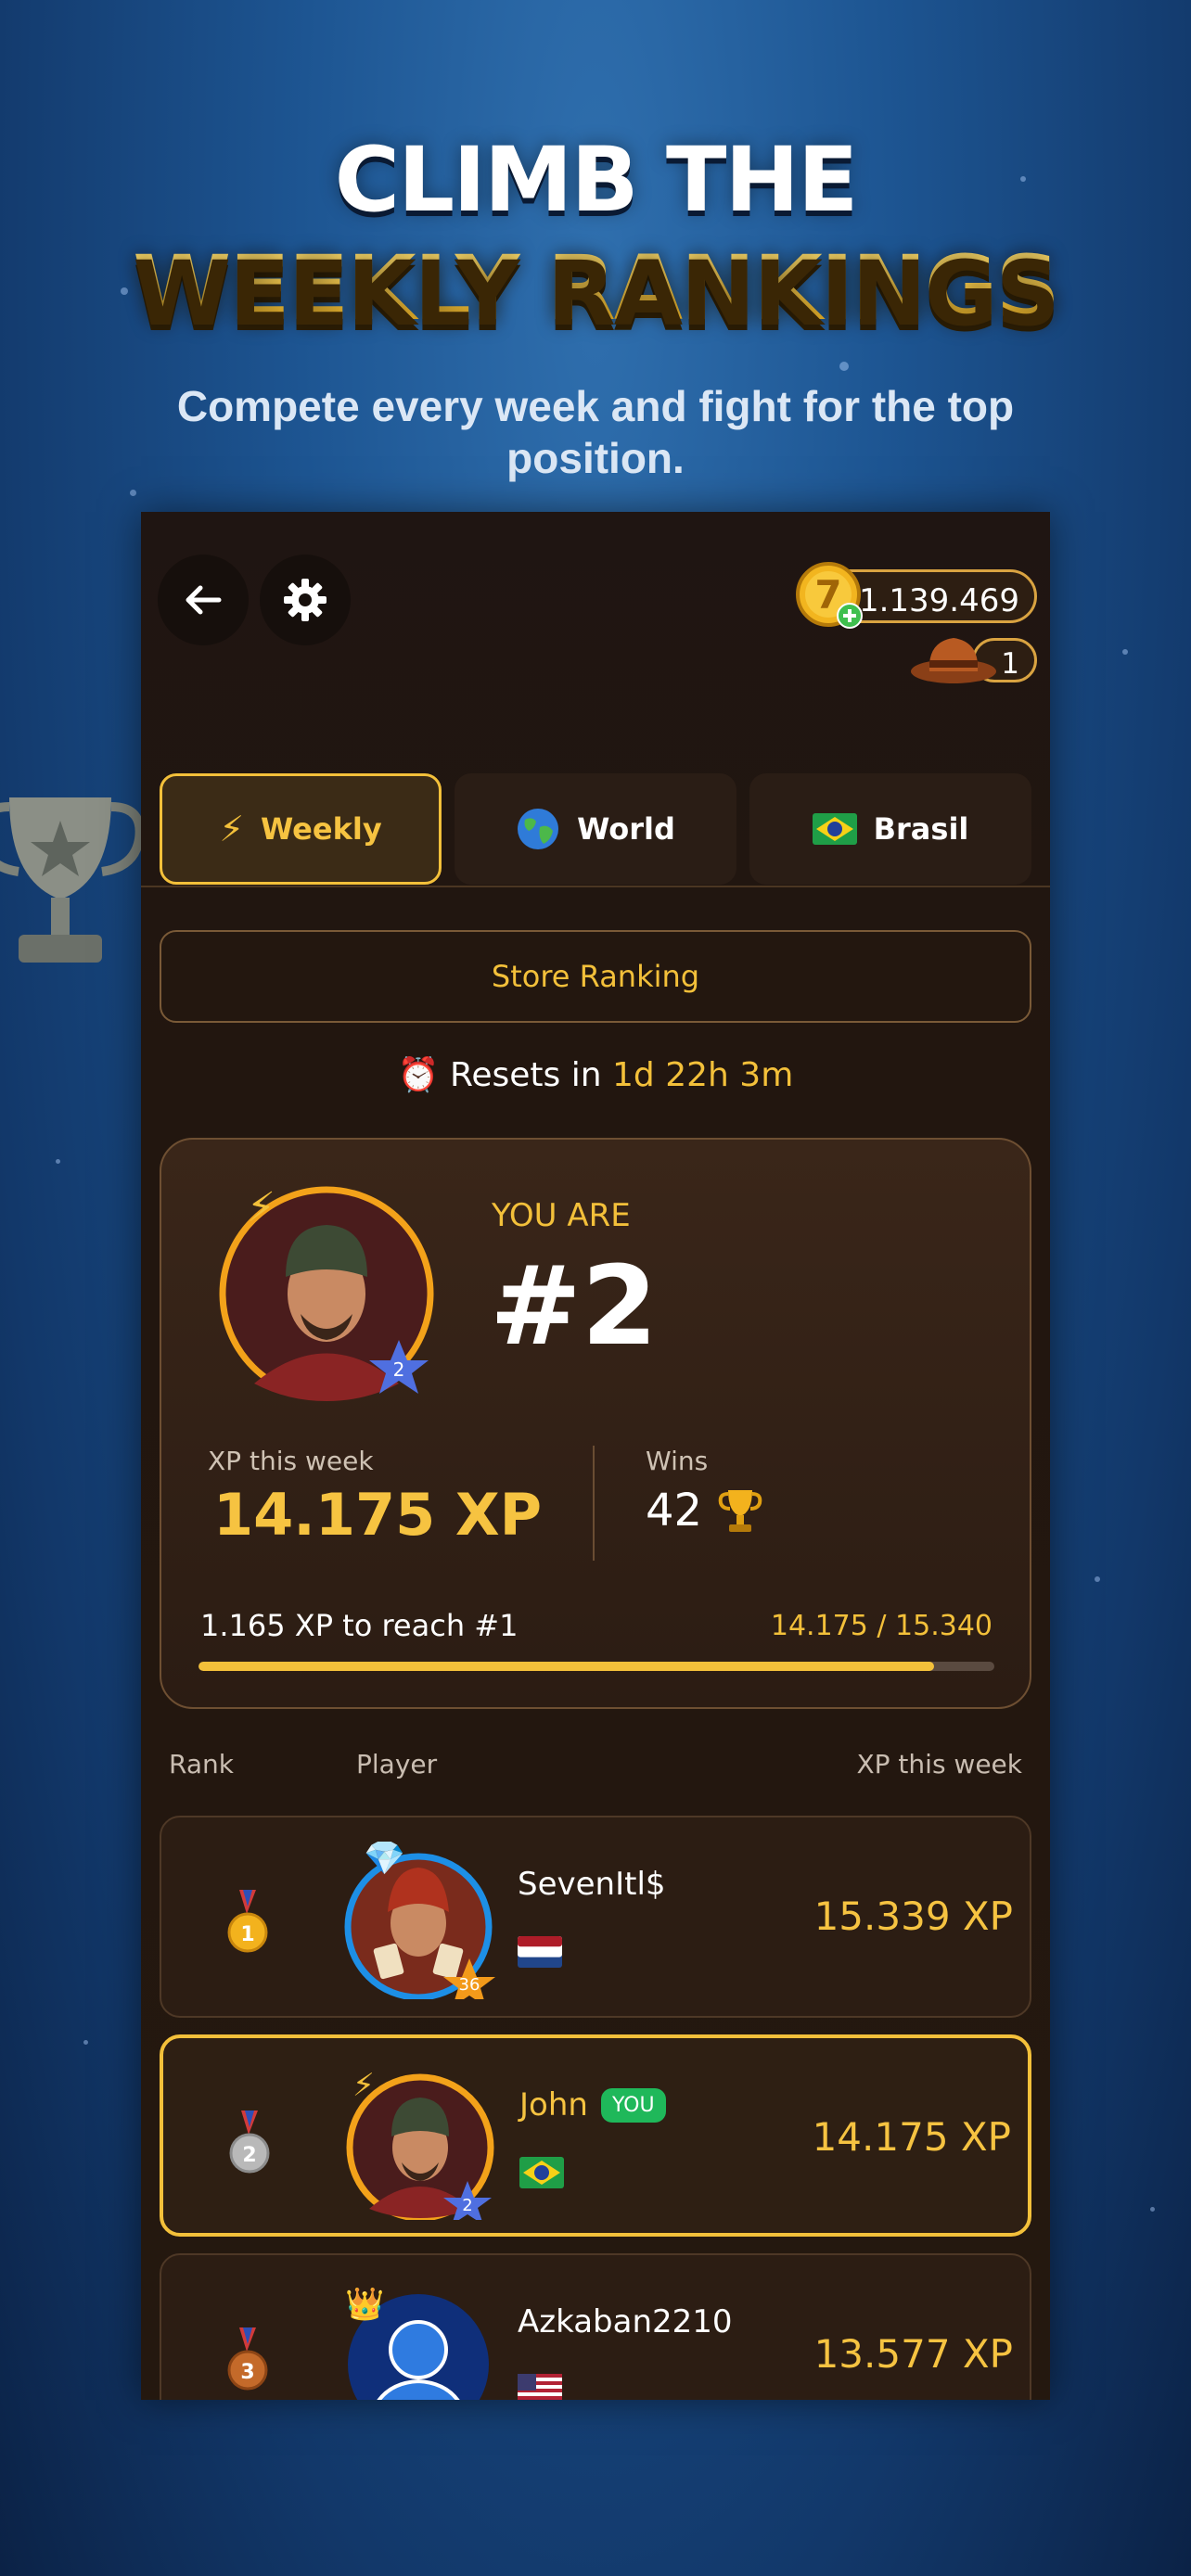 The image size is (1191, 2576). I want to click on you-badge: YOU, so click(633, 2105).